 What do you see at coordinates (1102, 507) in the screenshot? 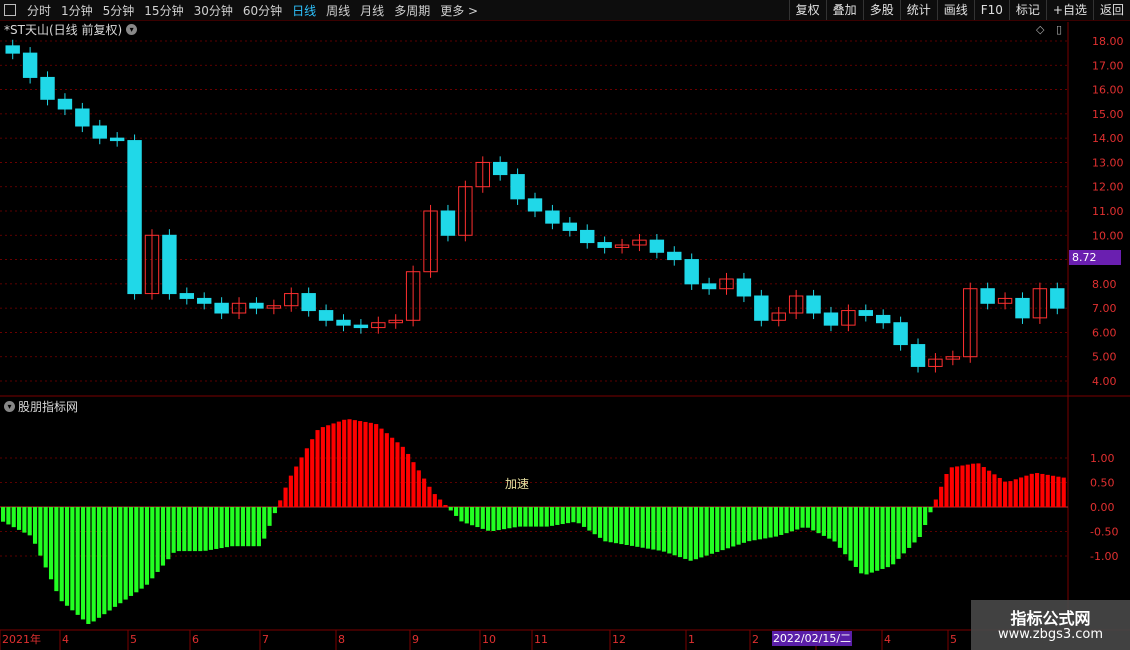
I see `indicator-tick-label: 0.00` at bounding box center [1102, 507].